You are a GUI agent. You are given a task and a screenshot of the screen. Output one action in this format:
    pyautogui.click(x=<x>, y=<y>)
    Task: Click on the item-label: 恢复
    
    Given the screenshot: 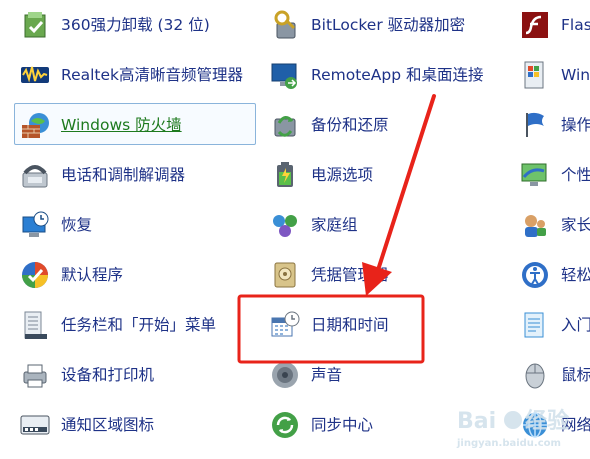 What is the action you would take?
    pyautogui.click(x=76, y=225)
    